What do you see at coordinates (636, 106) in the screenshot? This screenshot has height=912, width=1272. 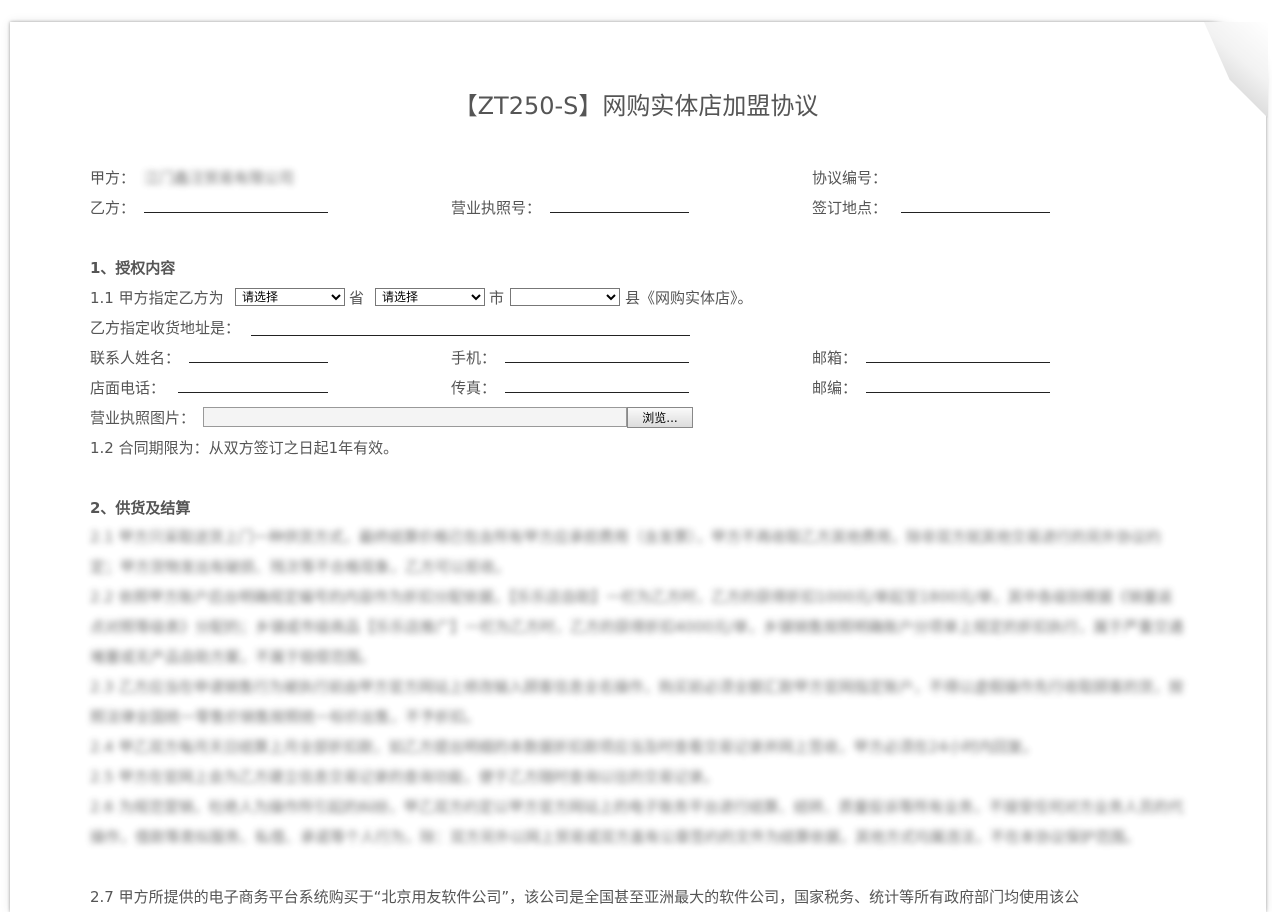 I see `document-title: 【ZT250-S】网购实体店加盟协议` at bounding box center [636, 106].